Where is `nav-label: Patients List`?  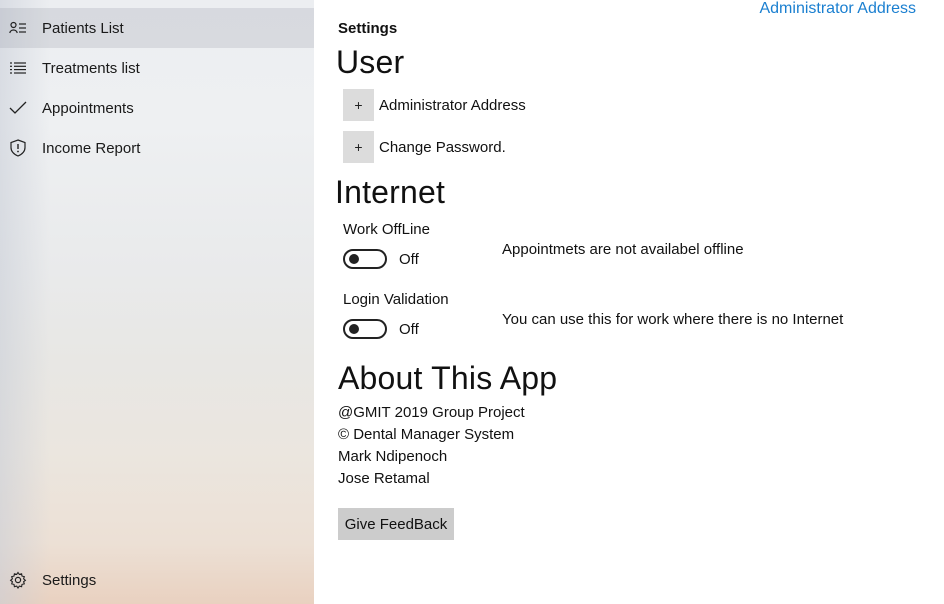
nav-label: Patients List is located at coordinates (83, 28).